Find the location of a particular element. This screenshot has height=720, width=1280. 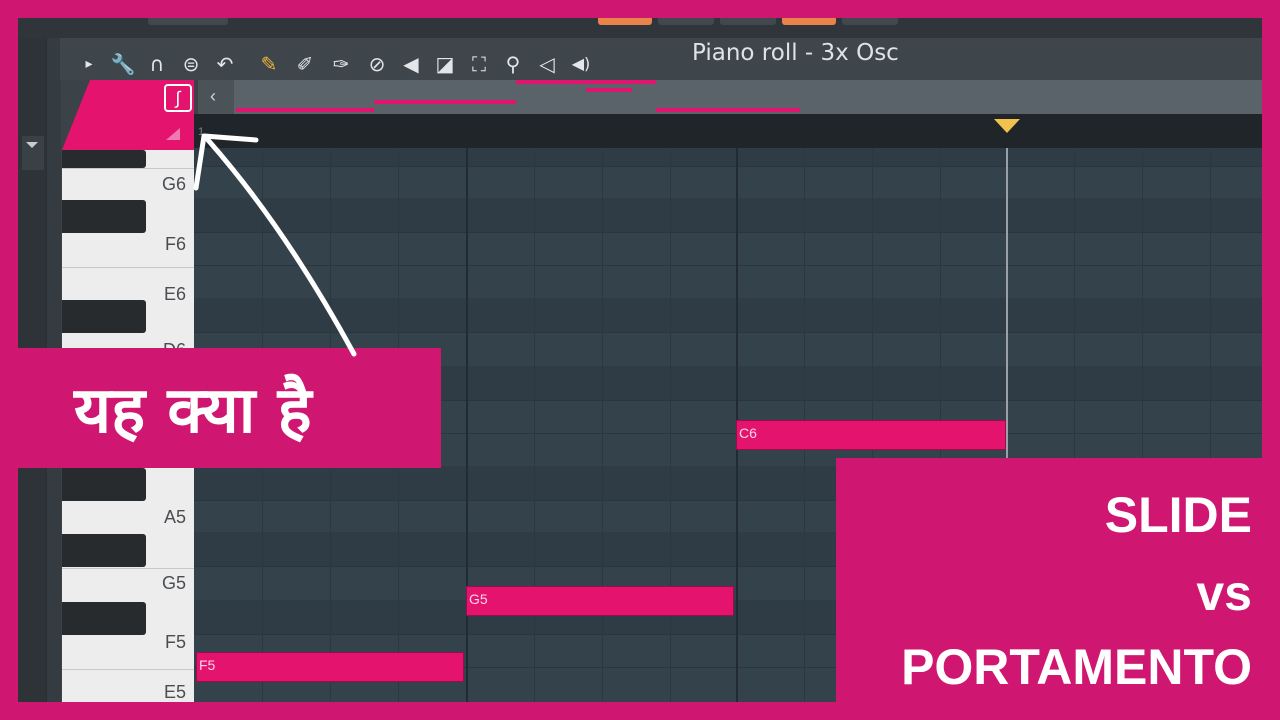

key-label-g6: G6 is located at coordinates (173, 184).